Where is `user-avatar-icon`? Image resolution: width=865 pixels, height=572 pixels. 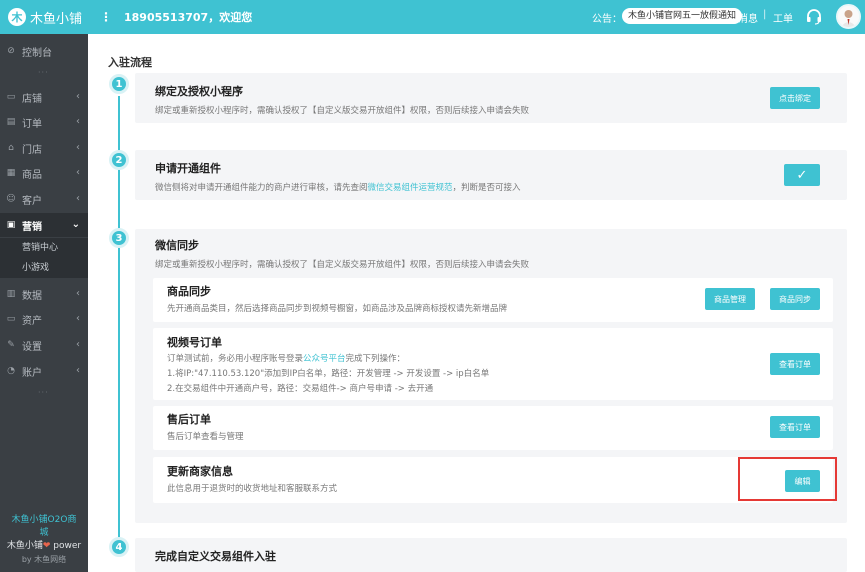 user-avatar-icon is located at coordinates (848, 16).